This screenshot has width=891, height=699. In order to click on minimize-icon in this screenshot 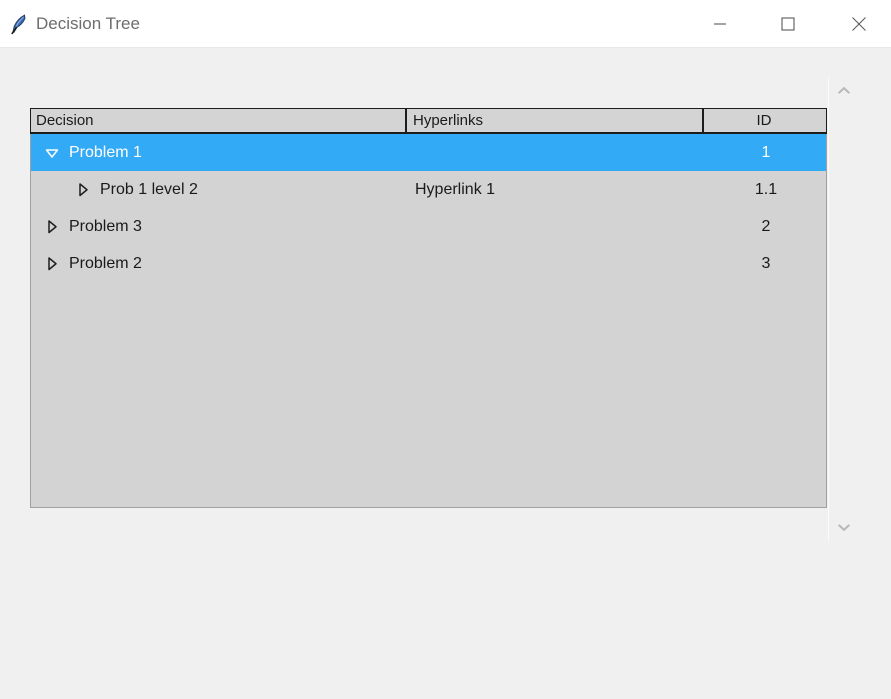, I will do `click(720, 23)`.